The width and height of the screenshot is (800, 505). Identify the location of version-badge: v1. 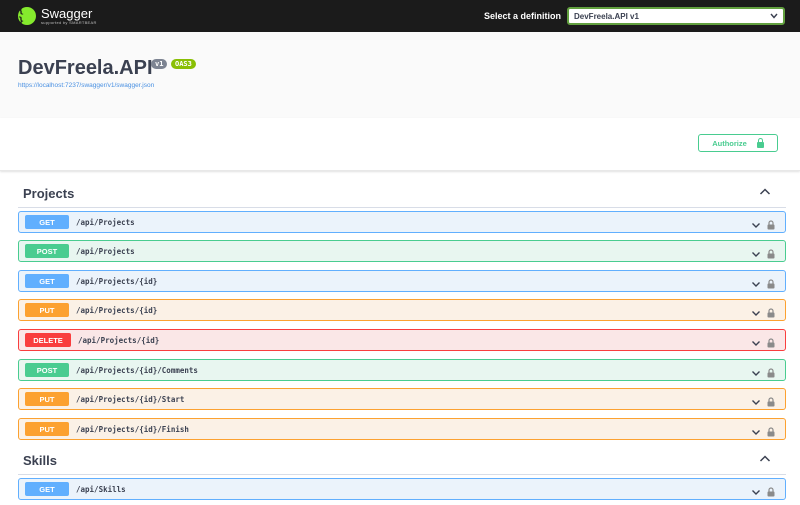
(159, 64).